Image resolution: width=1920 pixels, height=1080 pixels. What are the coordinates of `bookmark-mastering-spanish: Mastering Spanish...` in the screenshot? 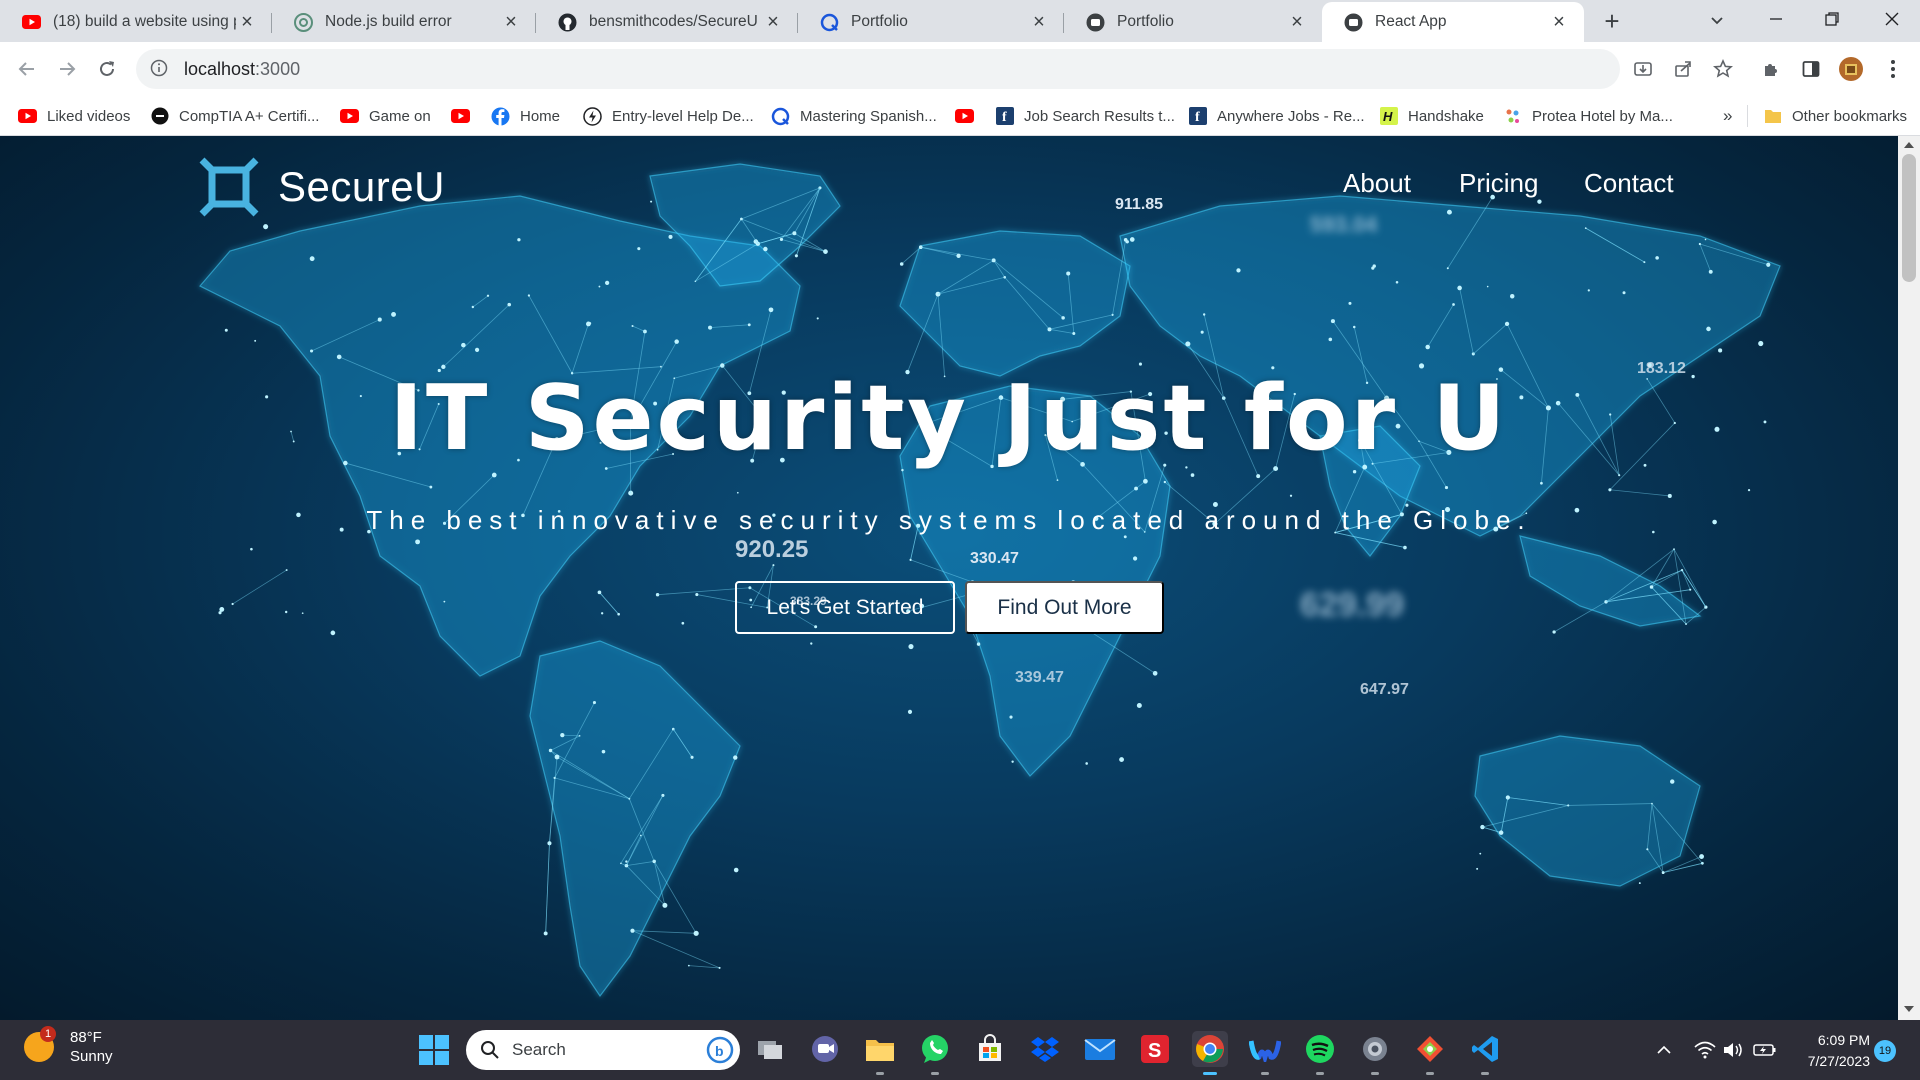 It's located at (854, 116).